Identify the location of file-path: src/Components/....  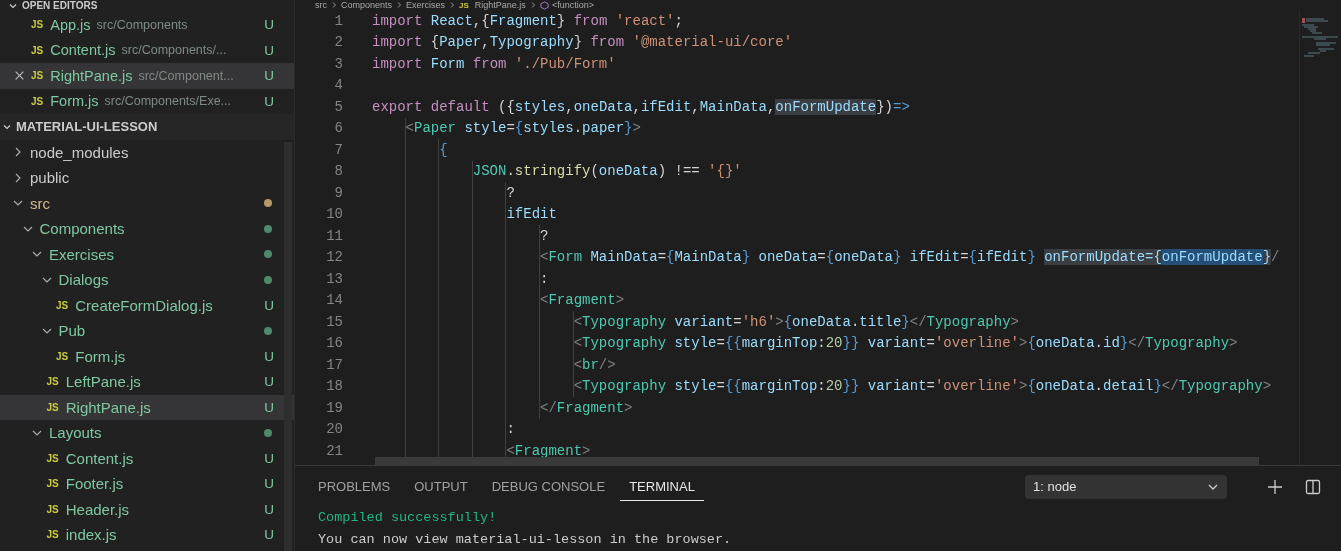
(174, 50).